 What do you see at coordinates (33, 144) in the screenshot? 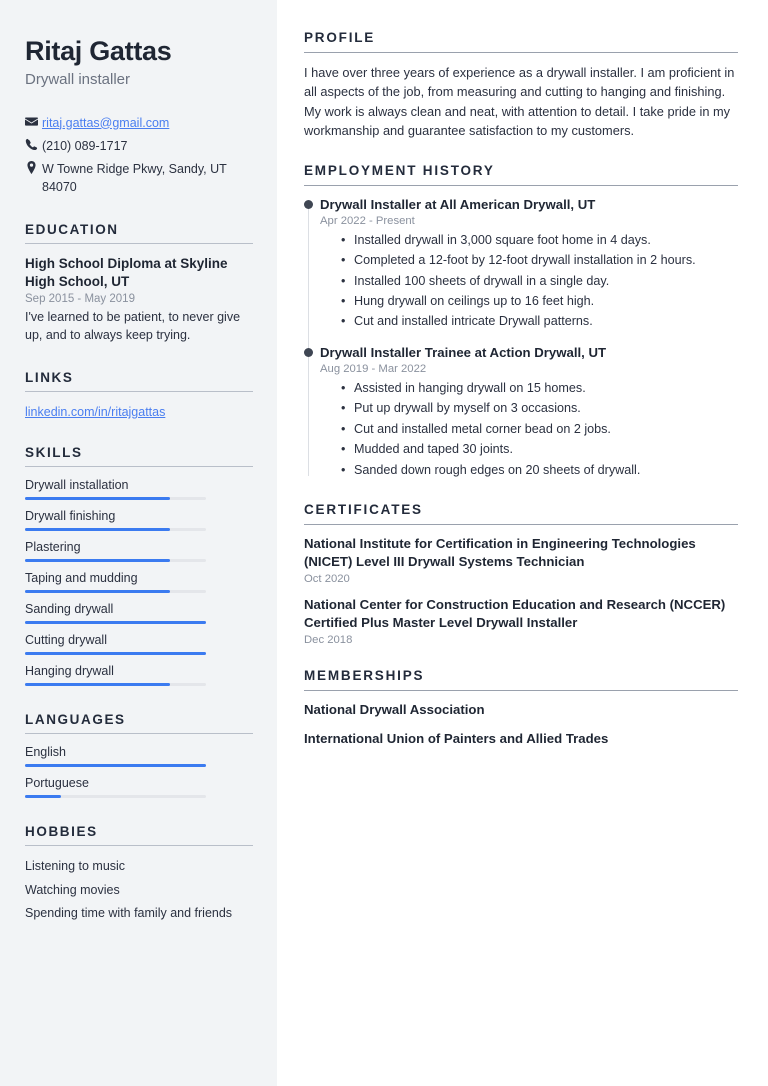
I see `phone-icon` at bounding box center [33, 144].